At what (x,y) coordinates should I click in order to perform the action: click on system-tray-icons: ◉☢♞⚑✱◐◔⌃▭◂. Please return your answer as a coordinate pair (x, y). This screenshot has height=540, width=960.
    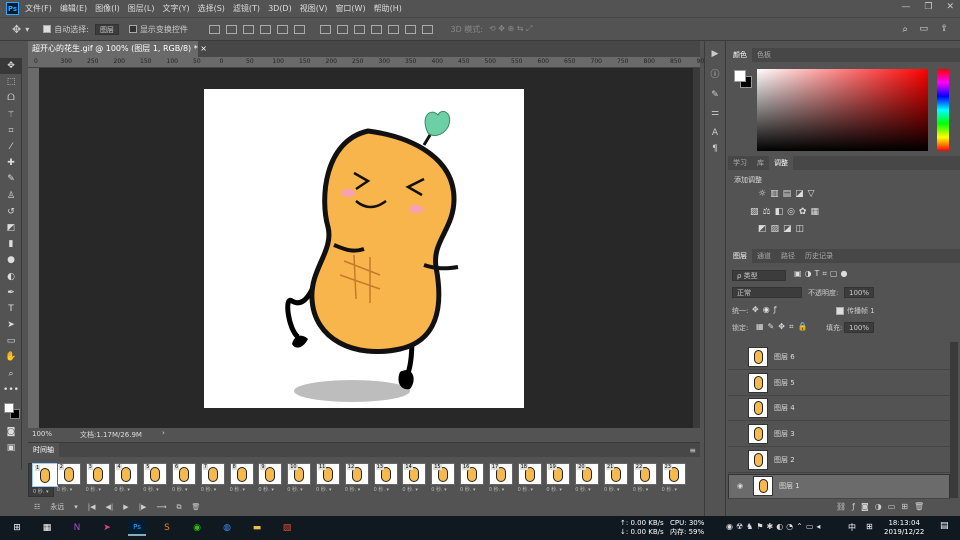
    Looking at the image, I should click on (774, 526).